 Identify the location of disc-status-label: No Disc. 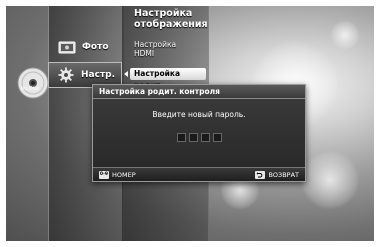
(30, 89).